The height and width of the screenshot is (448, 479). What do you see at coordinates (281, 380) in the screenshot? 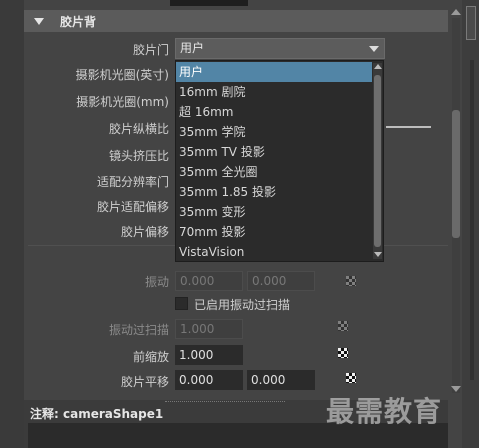
I see `film-translate-y-field: 0.000` at bounding box center [281, 380].